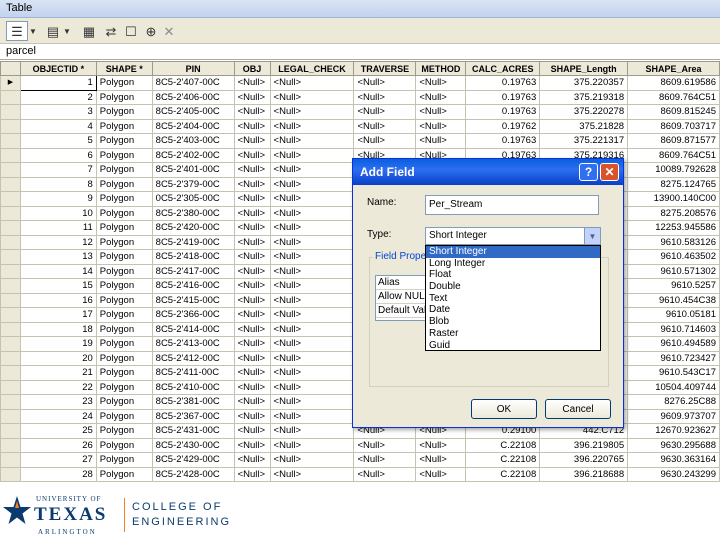 Image resolution: width=720 pixels, height=540 pixels. I want to click on table-cell: 8C5-2'402-00C, so click(193, 155).